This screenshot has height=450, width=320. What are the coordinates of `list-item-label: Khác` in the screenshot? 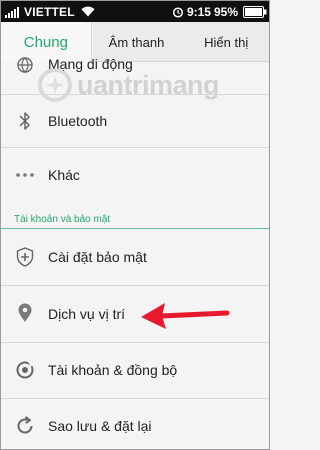 It's located at (64, 175).